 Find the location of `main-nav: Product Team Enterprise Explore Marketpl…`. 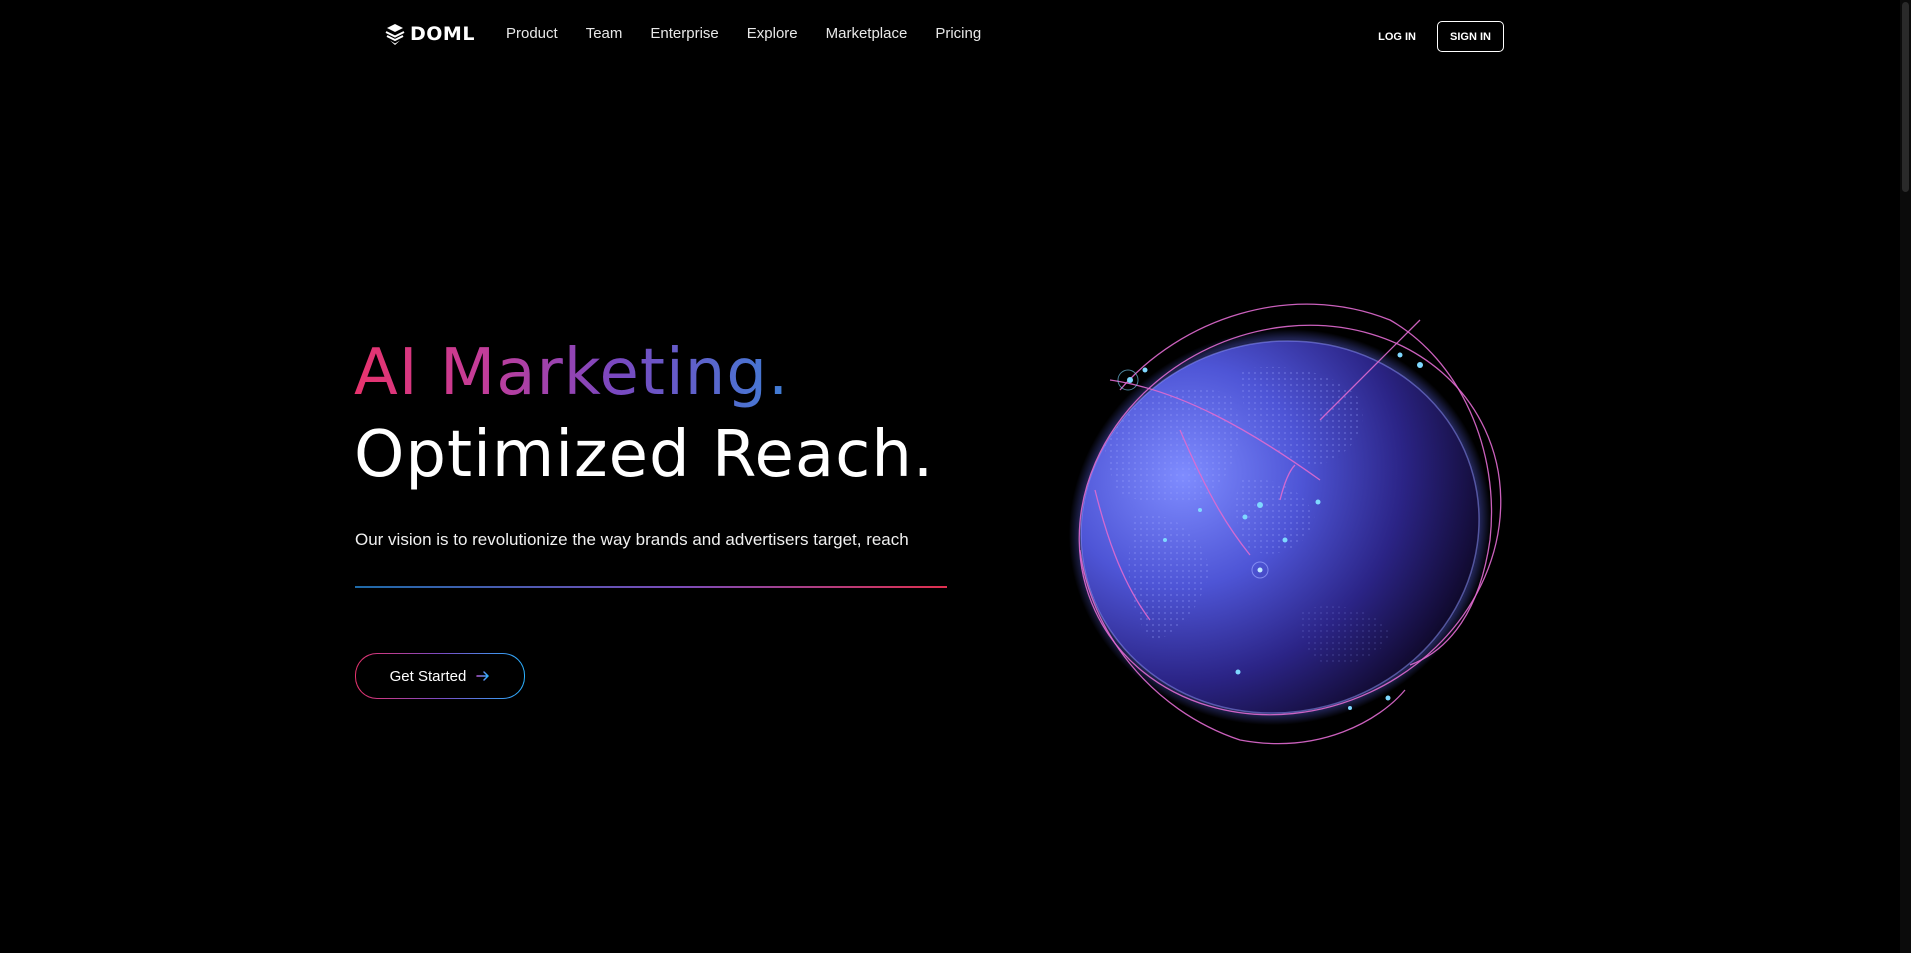

main-nav: Product Team Enterprise Explore Marketpl… is located at coordinates (757, 33).